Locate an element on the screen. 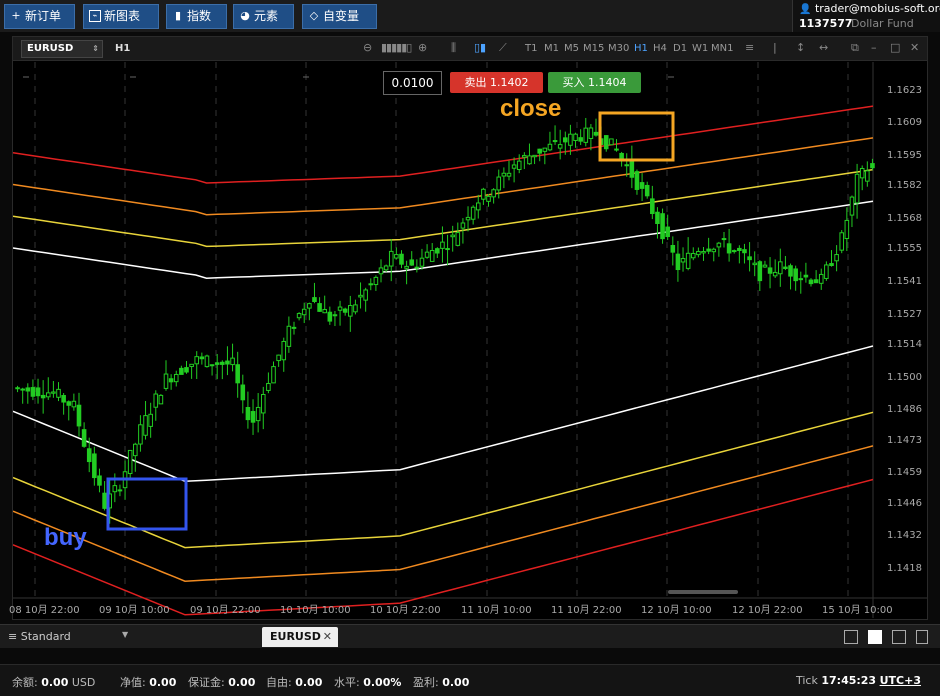  vertical-resize-icon: ↕ is located at coordinates (800, 48).